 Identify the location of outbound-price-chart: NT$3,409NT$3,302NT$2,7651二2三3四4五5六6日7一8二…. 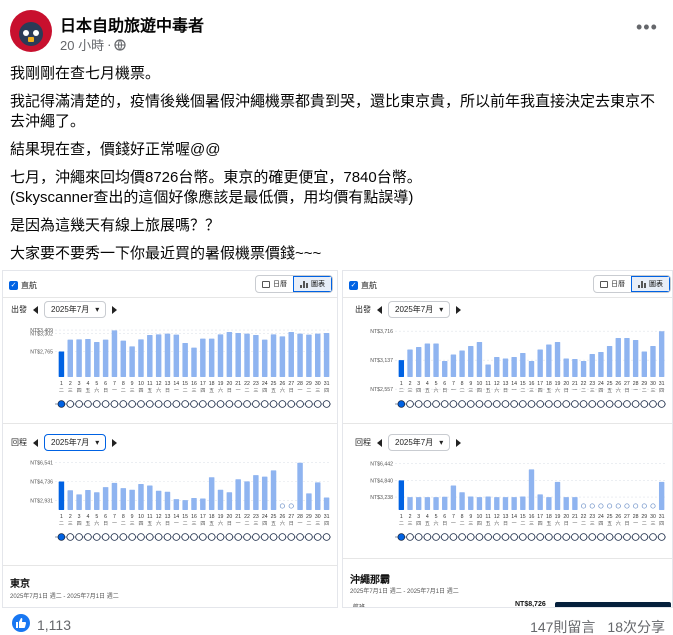
(170, 370).